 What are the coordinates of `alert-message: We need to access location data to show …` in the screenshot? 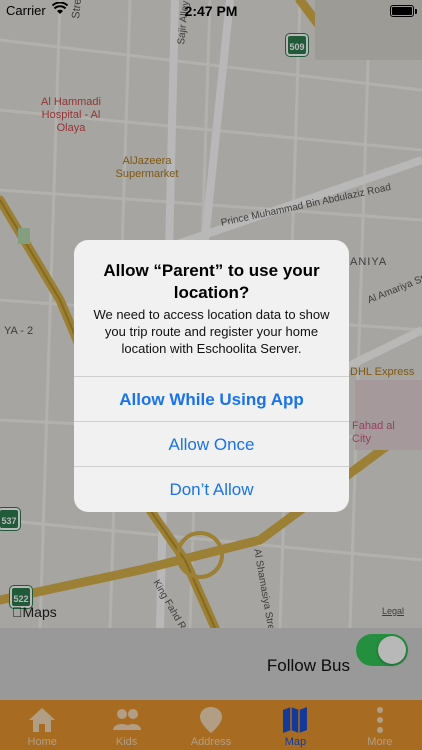 It's located at (211, 331).